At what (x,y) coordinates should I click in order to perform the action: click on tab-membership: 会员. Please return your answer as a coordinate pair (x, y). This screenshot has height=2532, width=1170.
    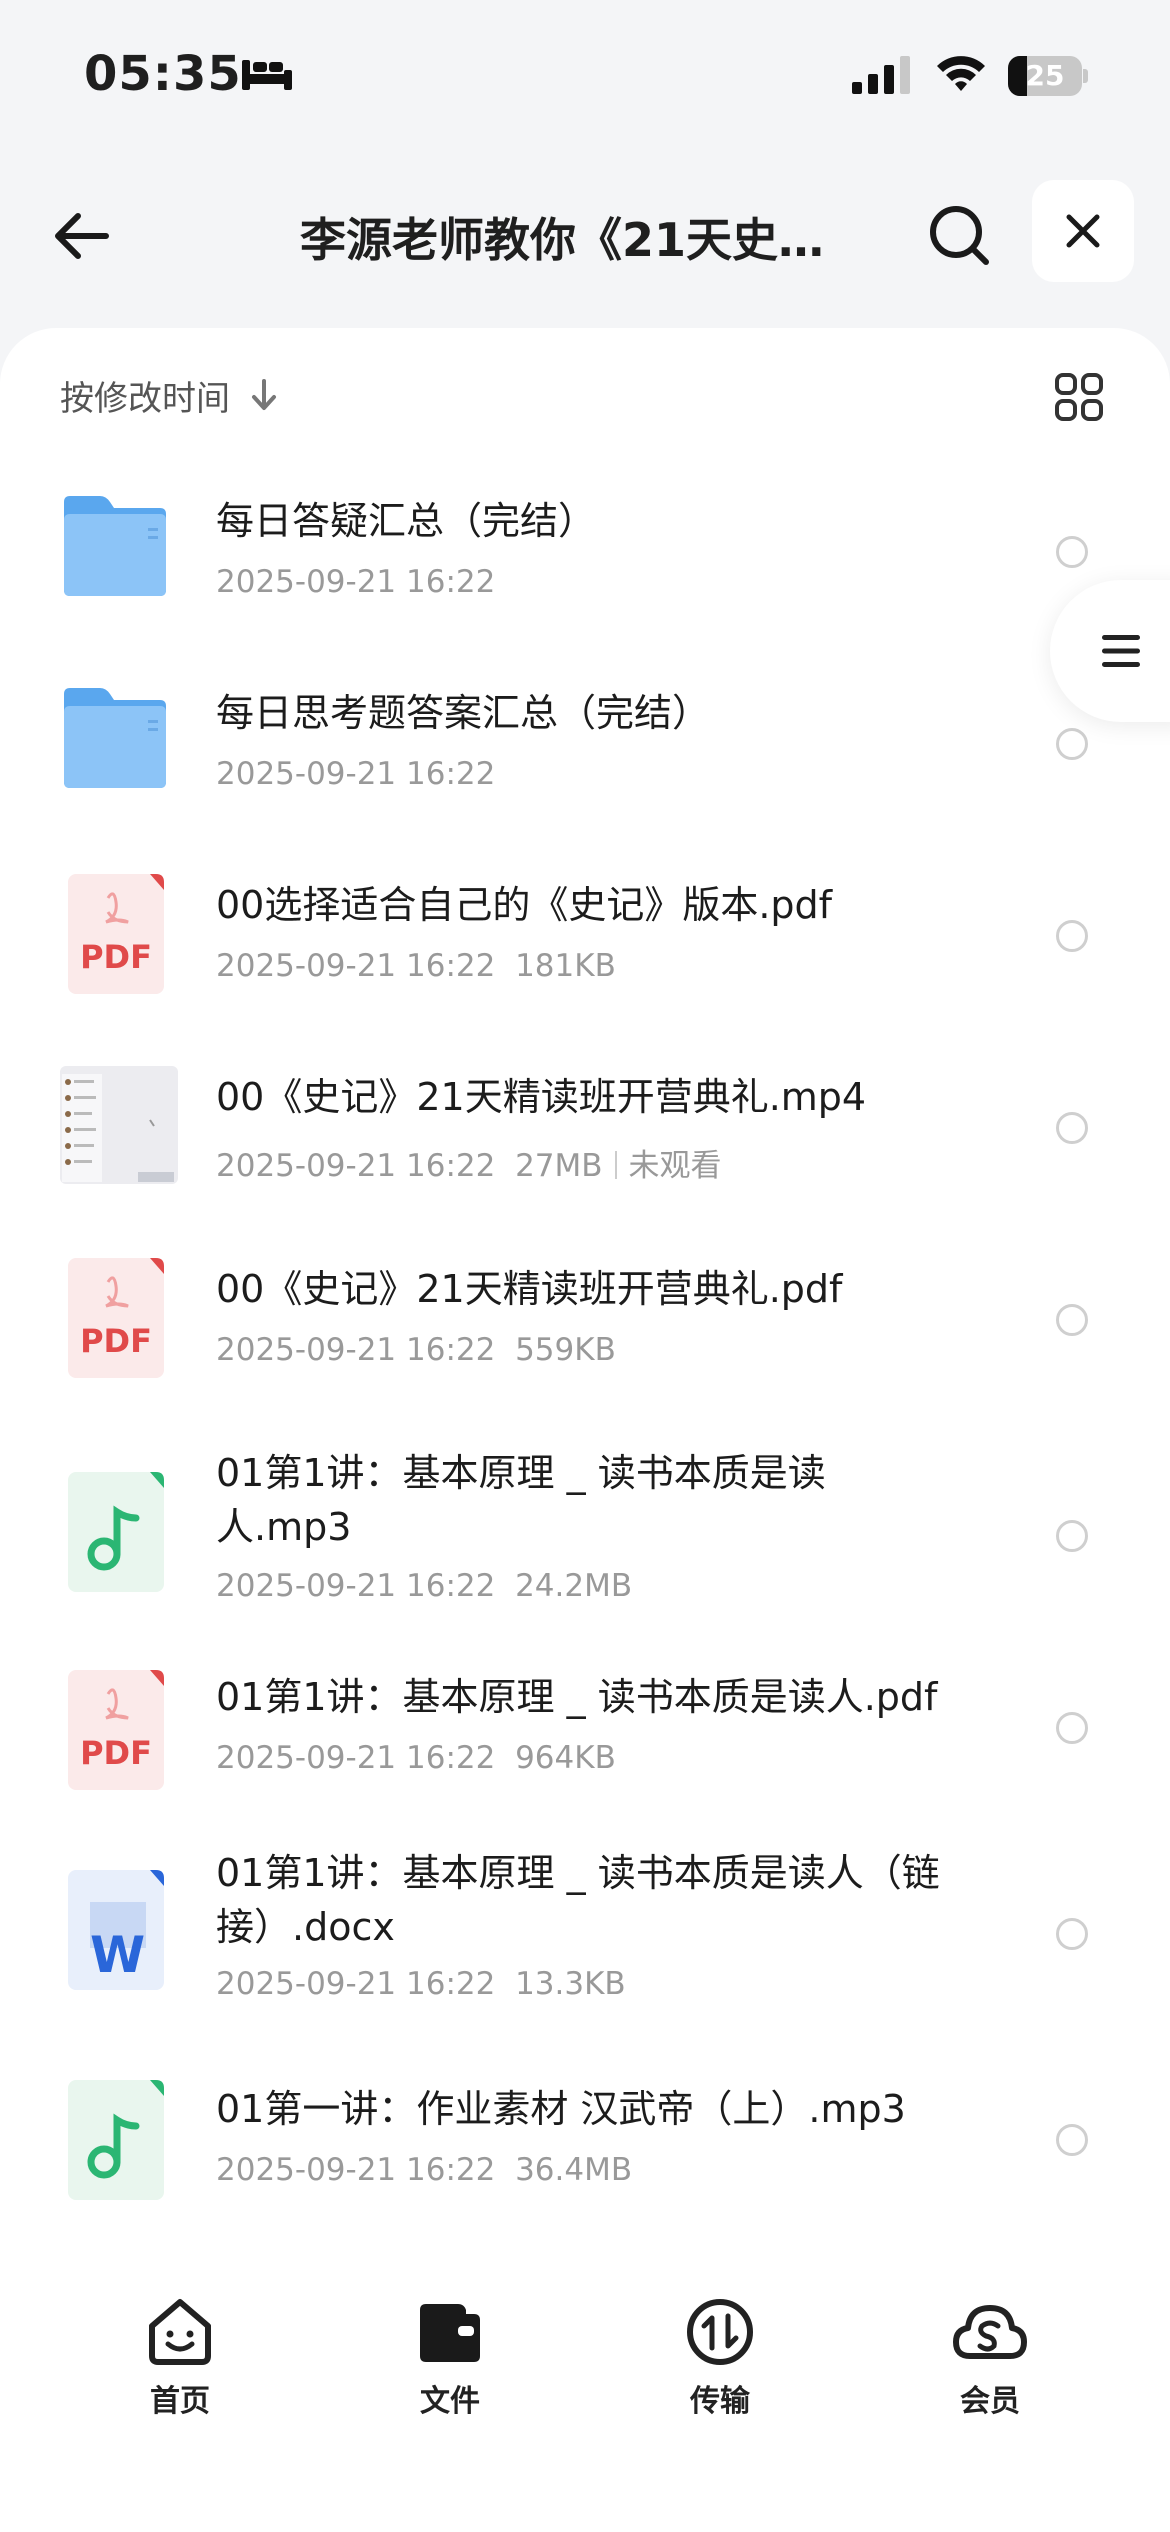
    Looking at the image, I should click on (990, 2356).